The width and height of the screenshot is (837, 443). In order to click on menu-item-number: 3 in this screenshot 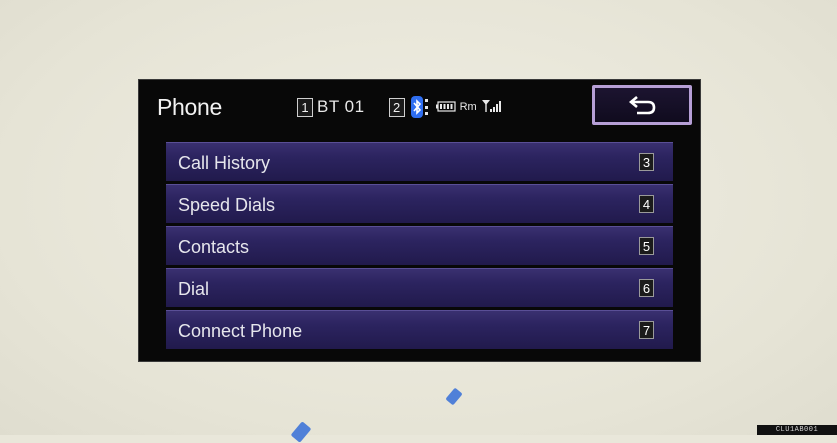, I will do `click(646, 162)`.